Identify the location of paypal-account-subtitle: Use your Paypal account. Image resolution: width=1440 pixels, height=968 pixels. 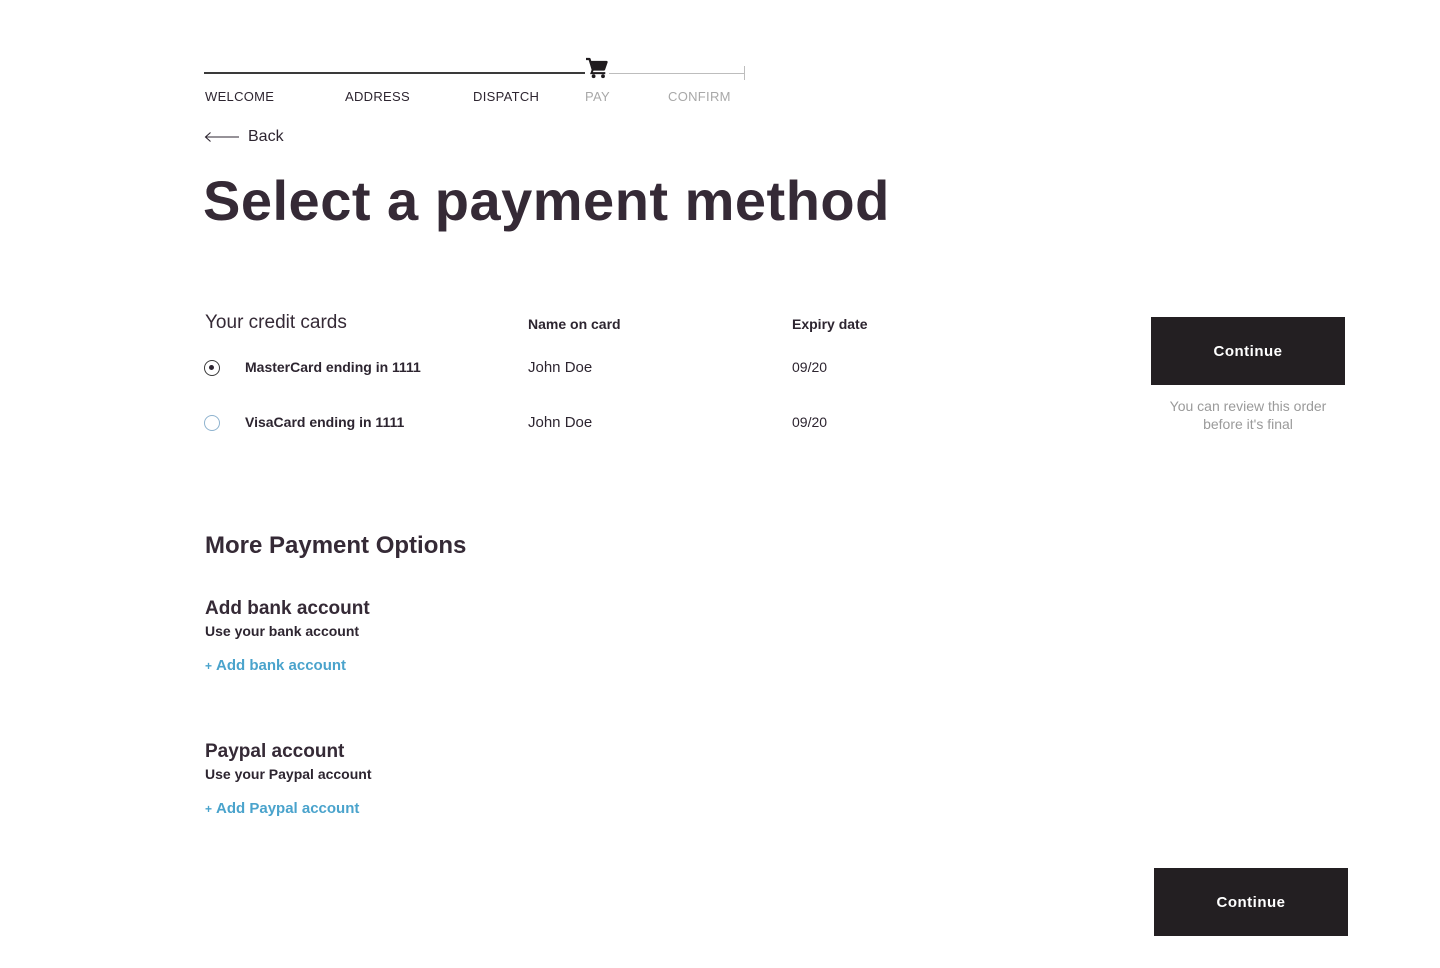
(288, 774).